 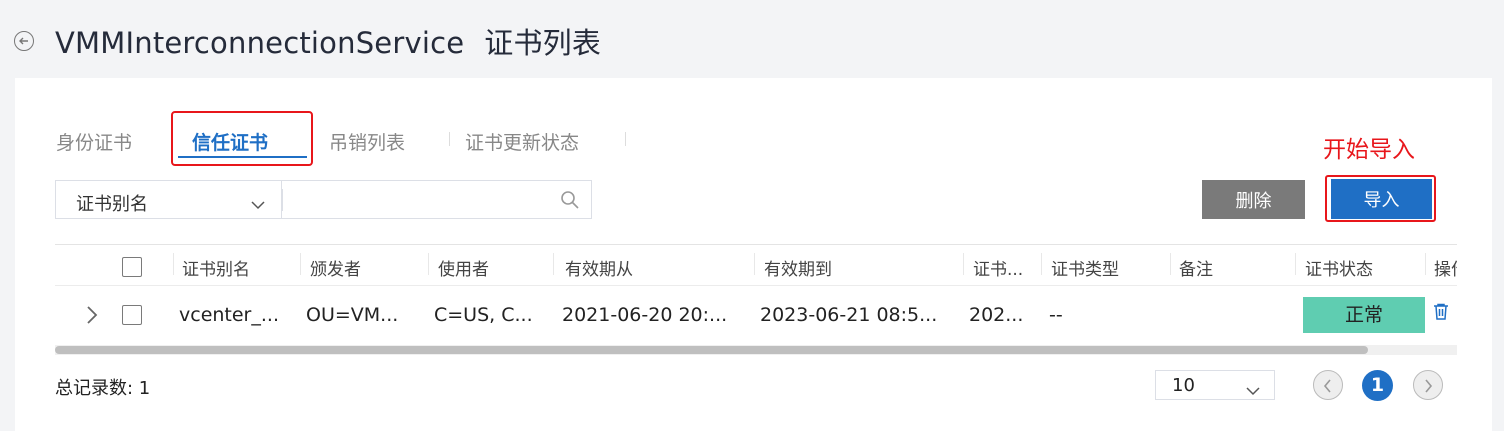 What do you see at coordinates (1339, 267) in the screenshot?
I see `column-header-status: 证书状态` at bounding box center [1339, 267].